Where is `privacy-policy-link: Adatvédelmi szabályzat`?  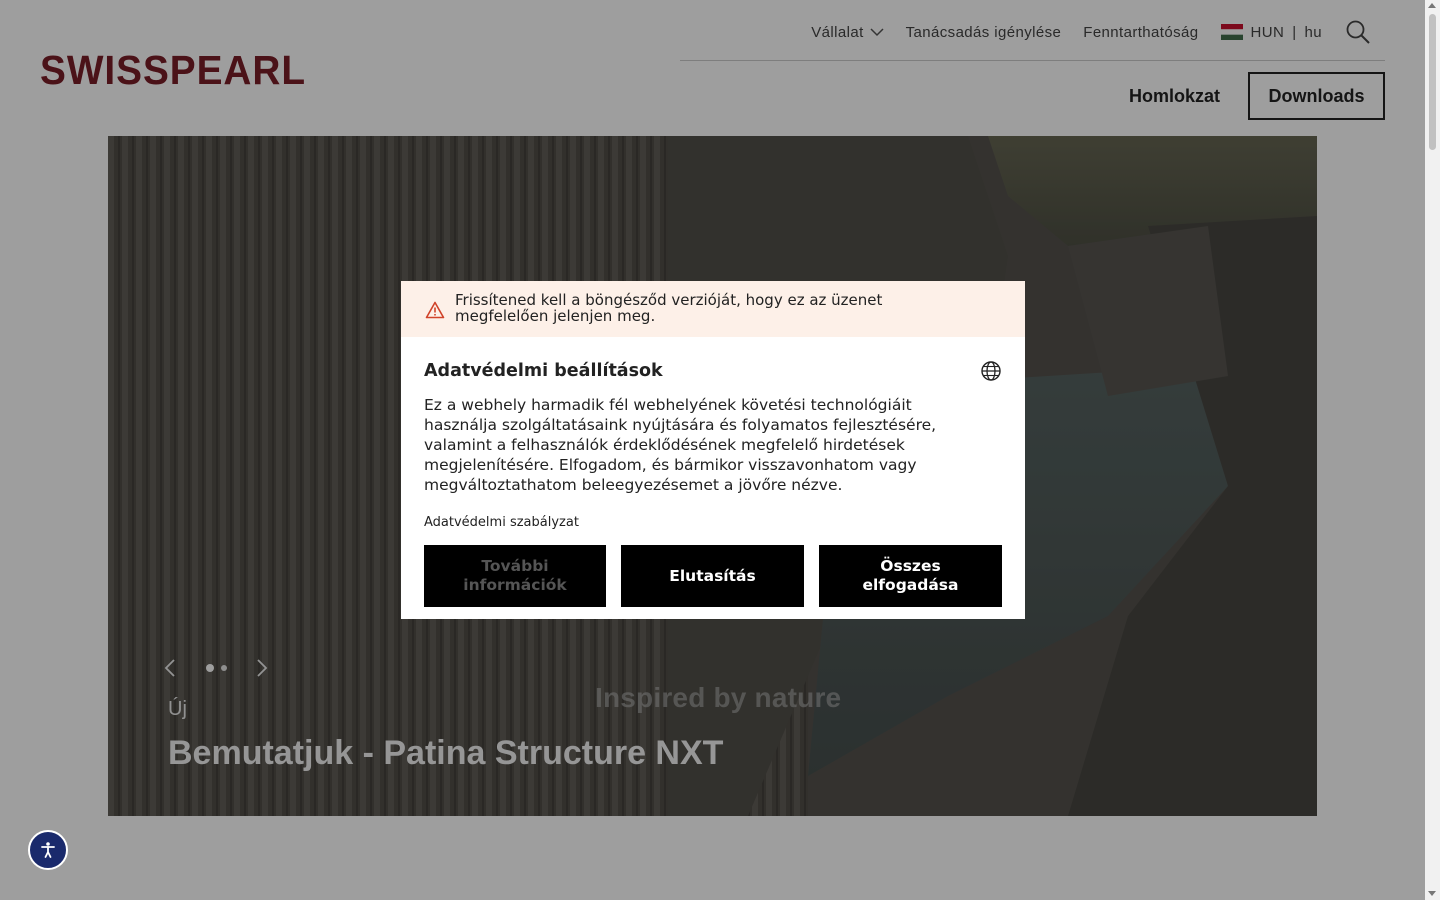 privacy-policy-link: Adatvédelmi szabályzat is located at coordinates (501, 522).